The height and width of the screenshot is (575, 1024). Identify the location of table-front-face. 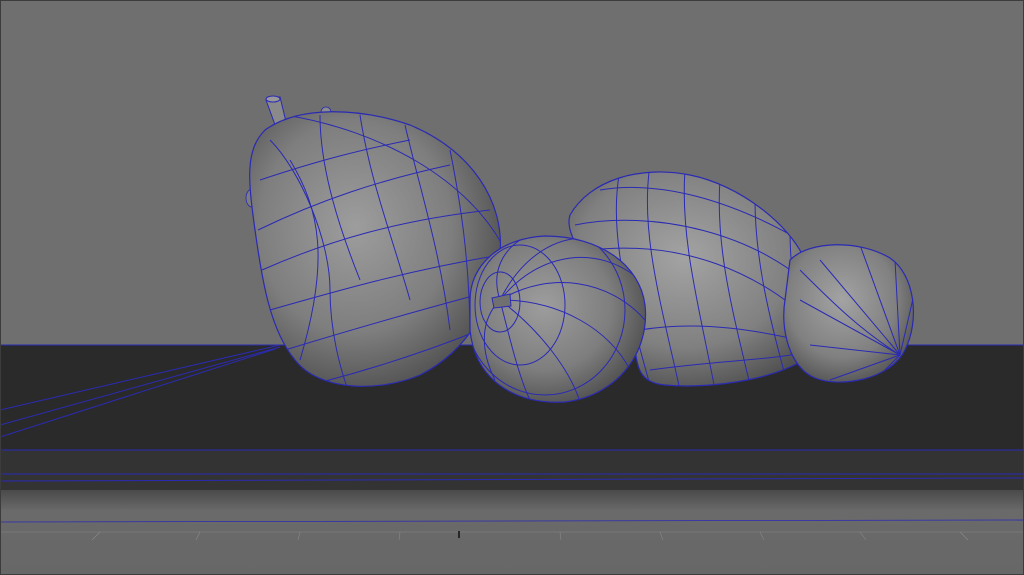
(512, 471).